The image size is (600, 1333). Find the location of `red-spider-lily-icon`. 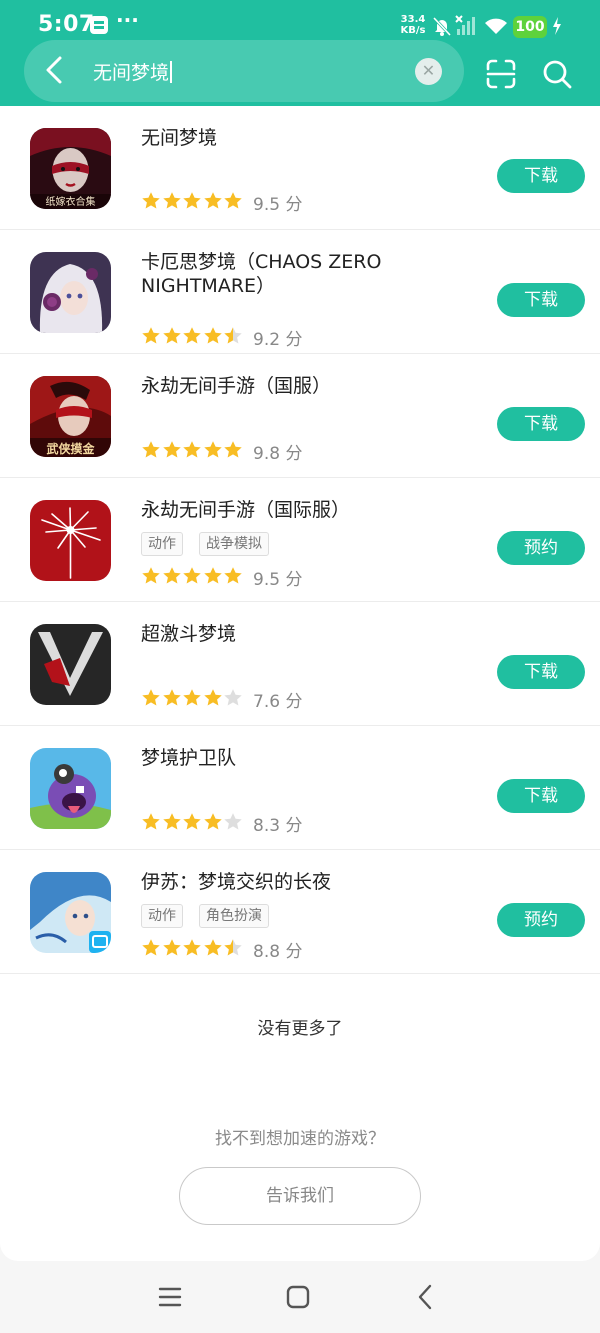

red-spider-lily-icon is located at coordinates (70, 540).